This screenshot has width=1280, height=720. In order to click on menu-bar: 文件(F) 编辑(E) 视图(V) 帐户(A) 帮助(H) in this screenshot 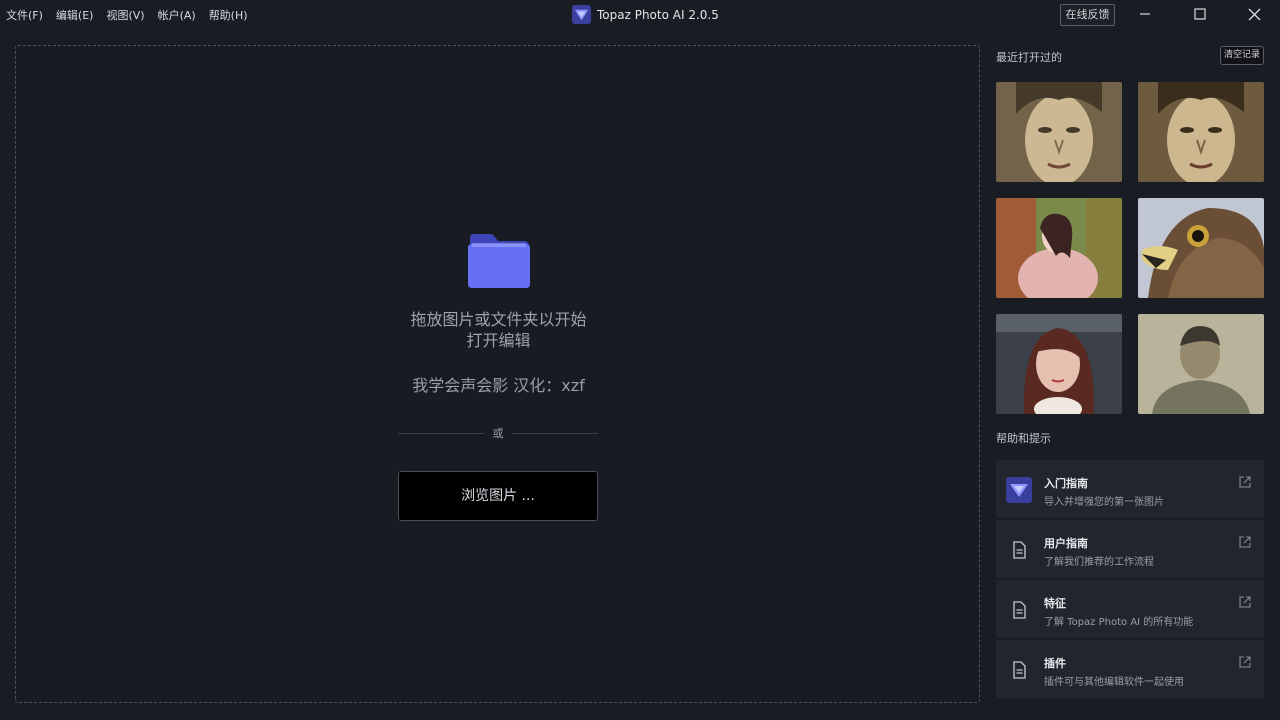, I will do `click(133, 15)`.